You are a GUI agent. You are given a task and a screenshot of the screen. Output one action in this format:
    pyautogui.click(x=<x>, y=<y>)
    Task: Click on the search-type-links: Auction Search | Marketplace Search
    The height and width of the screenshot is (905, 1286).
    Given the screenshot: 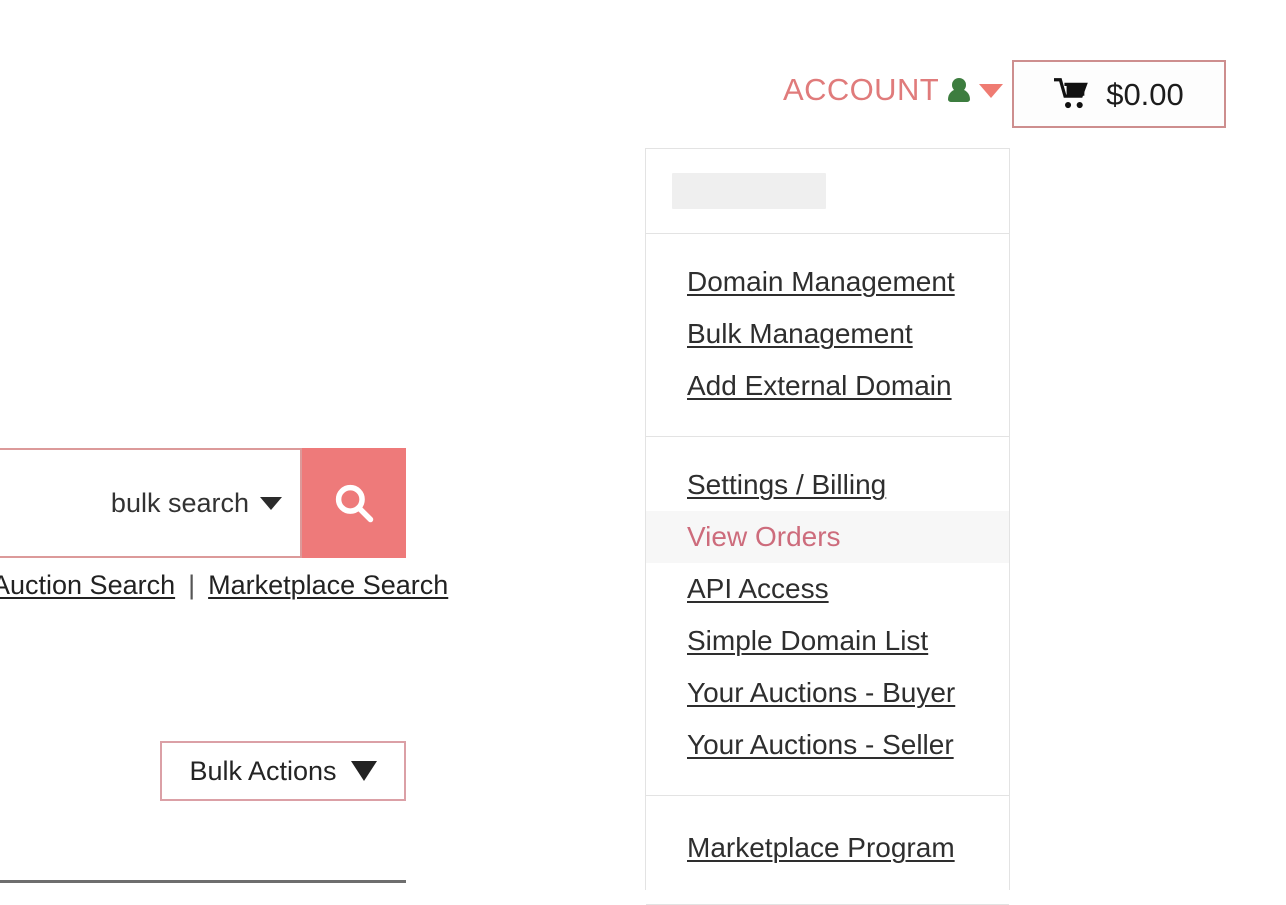 What is the action you would take?
    pyautogui.click(x=224, y=585)
    